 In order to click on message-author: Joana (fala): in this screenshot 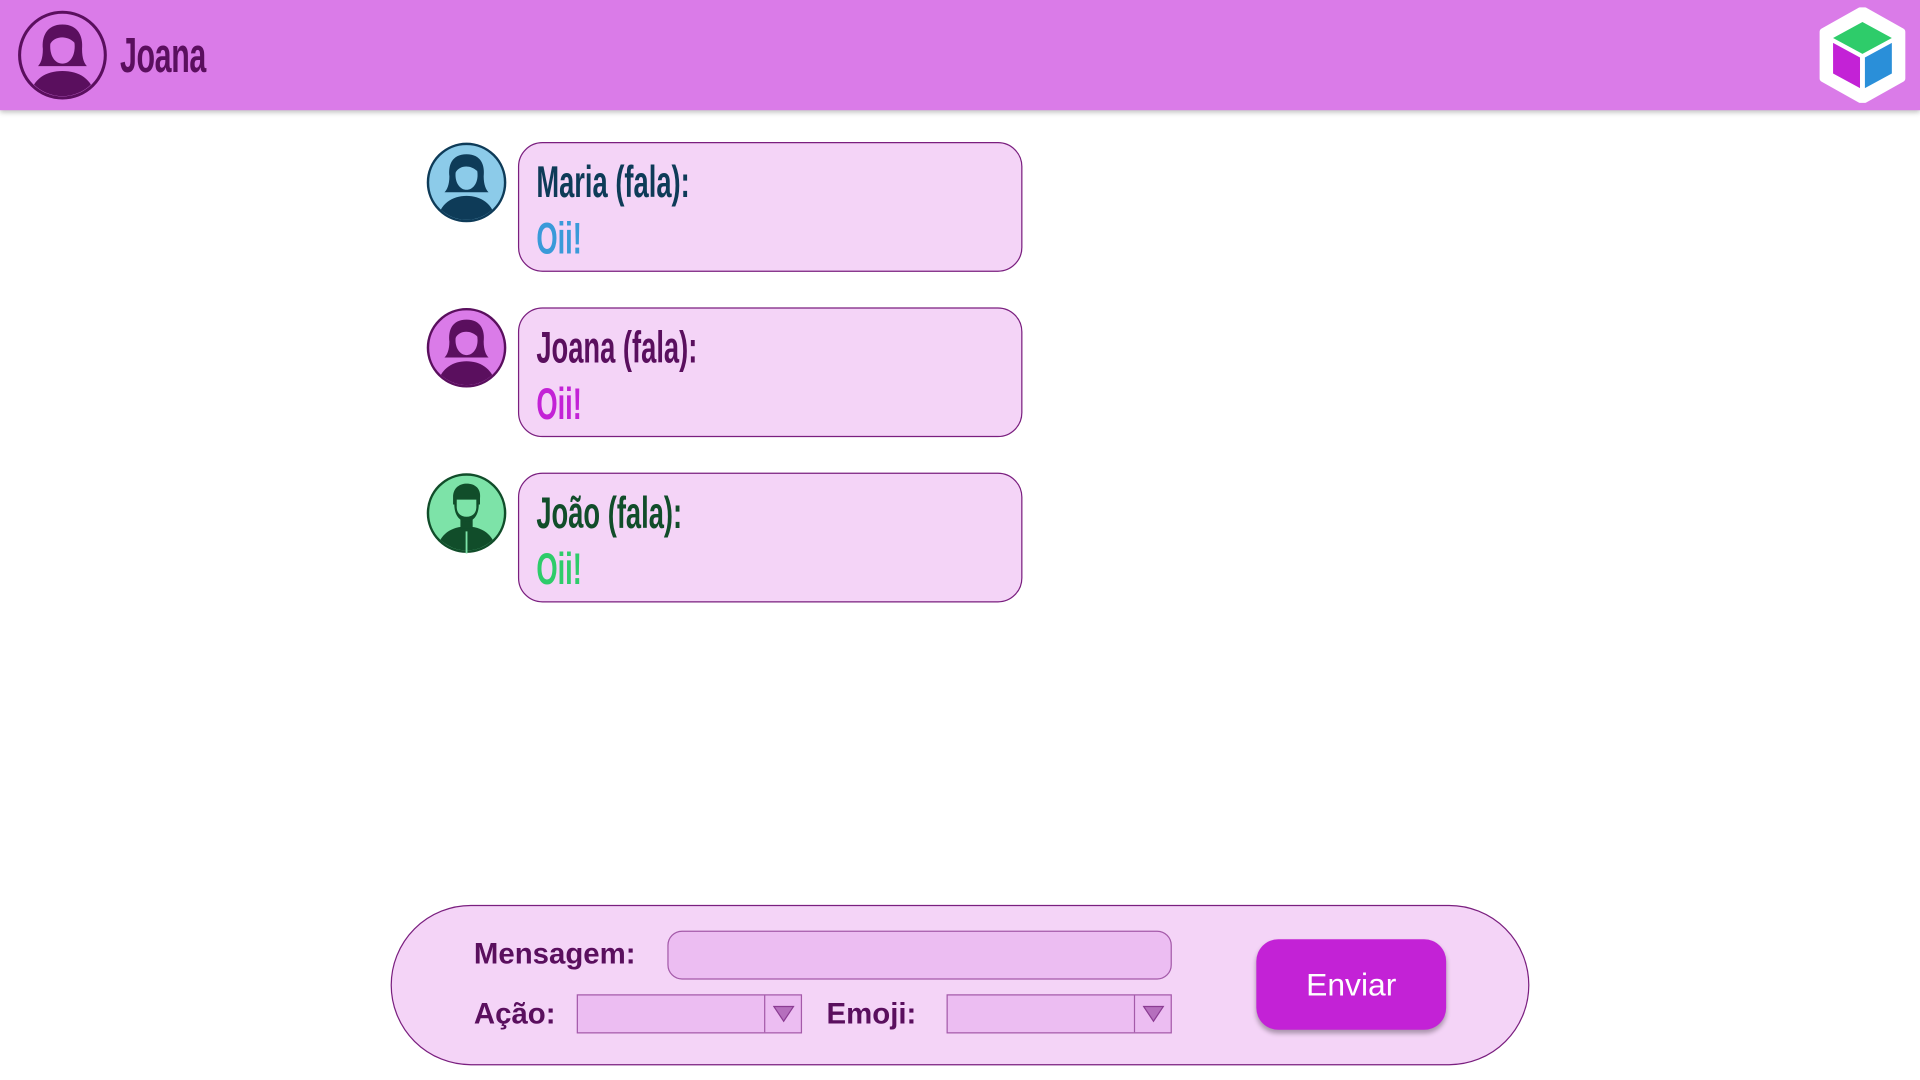, I will do `click(617, 347)`.